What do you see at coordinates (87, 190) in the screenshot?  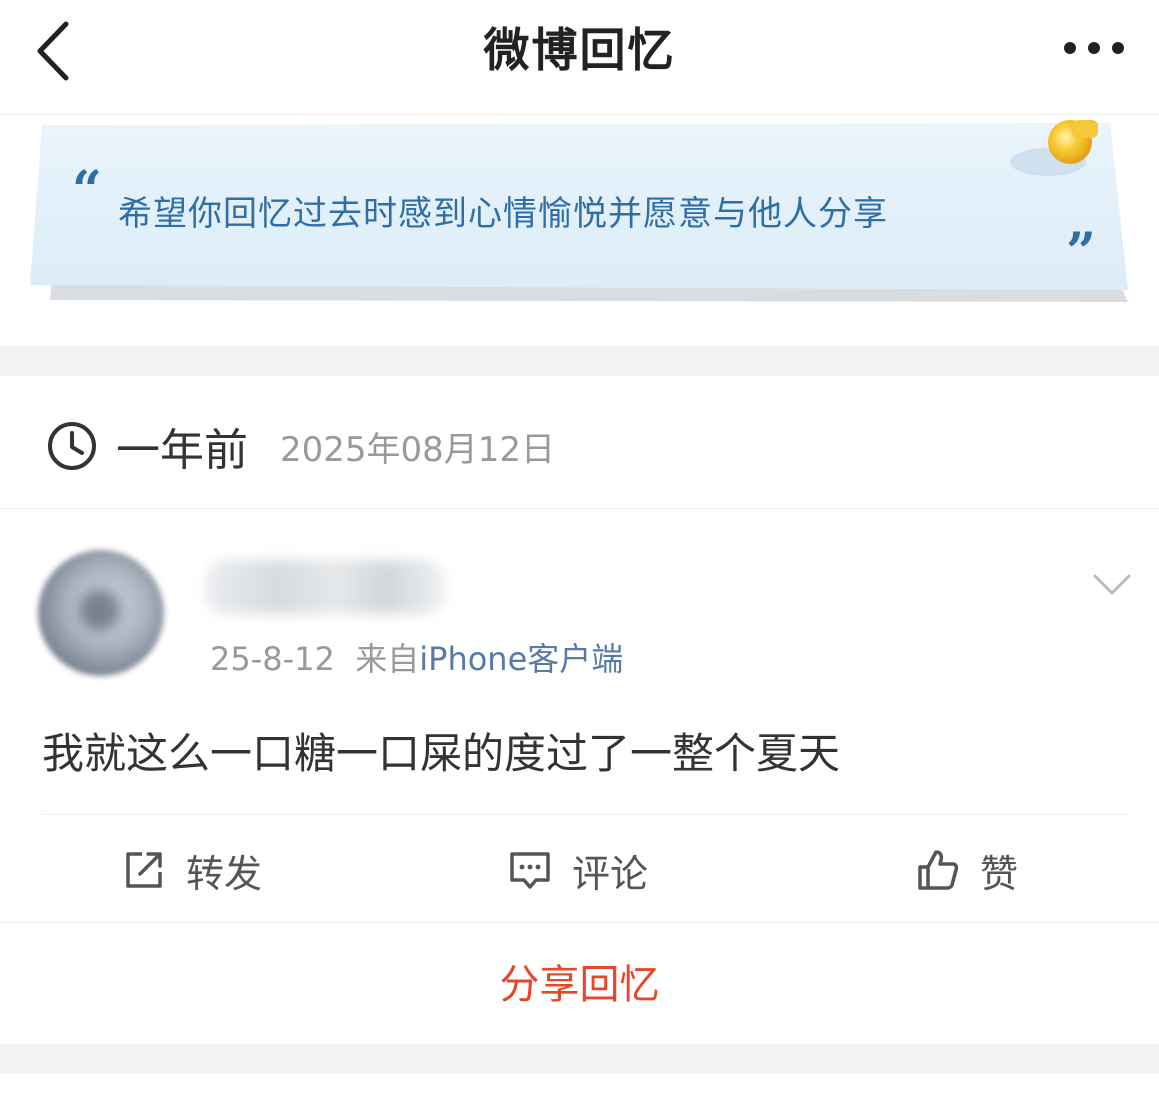 I see `open-quote-mark: “` at bounding box center [87, 190].